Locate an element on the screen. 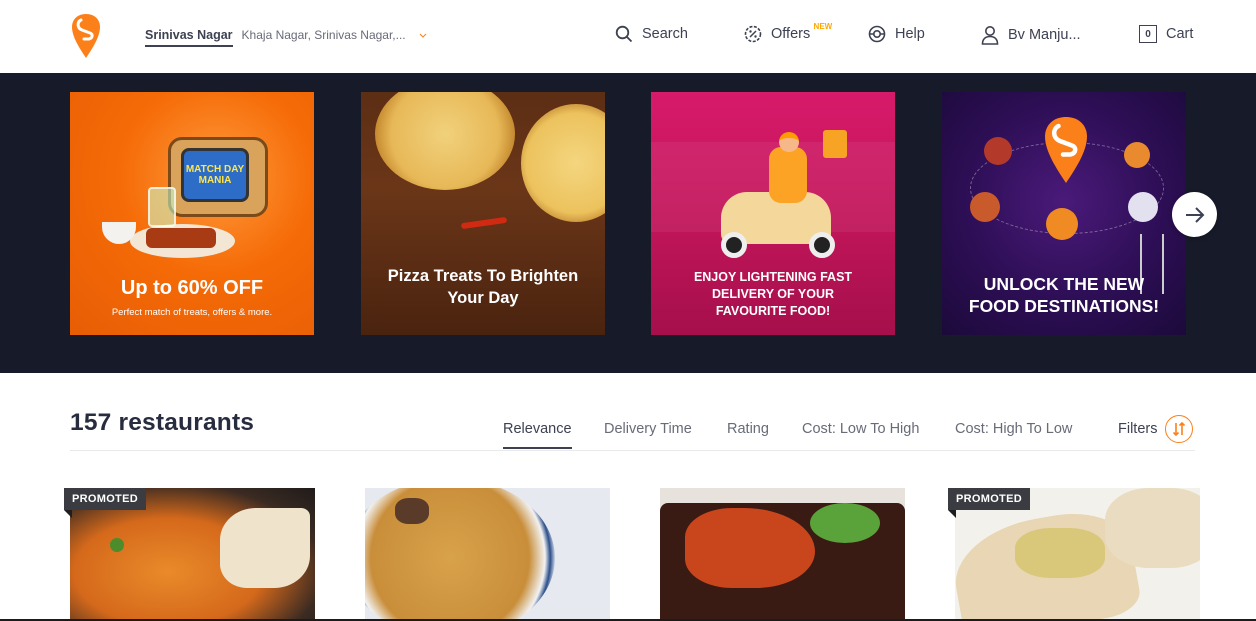 This screenshot has height=621, width=1256. wheel-right is located at coordinates (822, 245).